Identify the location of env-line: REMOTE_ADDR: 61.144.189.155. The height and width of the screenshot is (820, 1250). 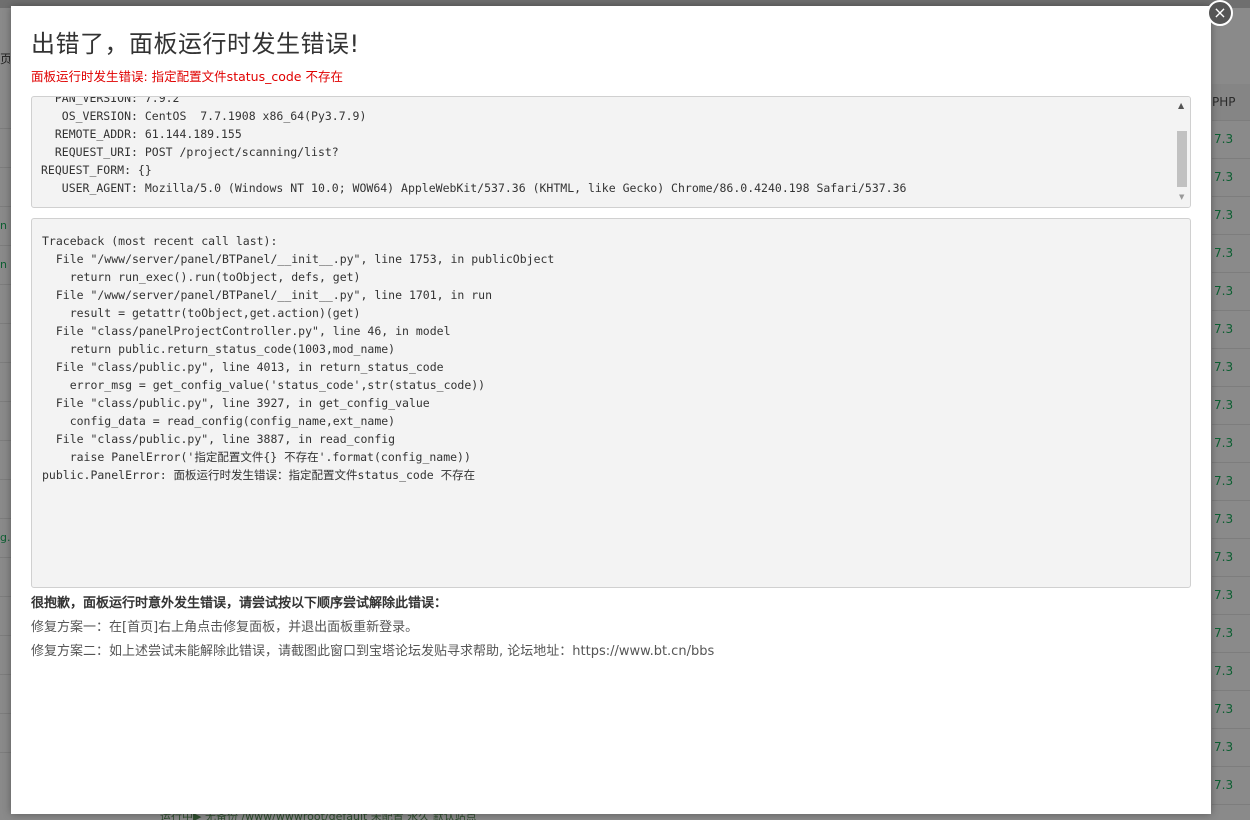
(141, 134).